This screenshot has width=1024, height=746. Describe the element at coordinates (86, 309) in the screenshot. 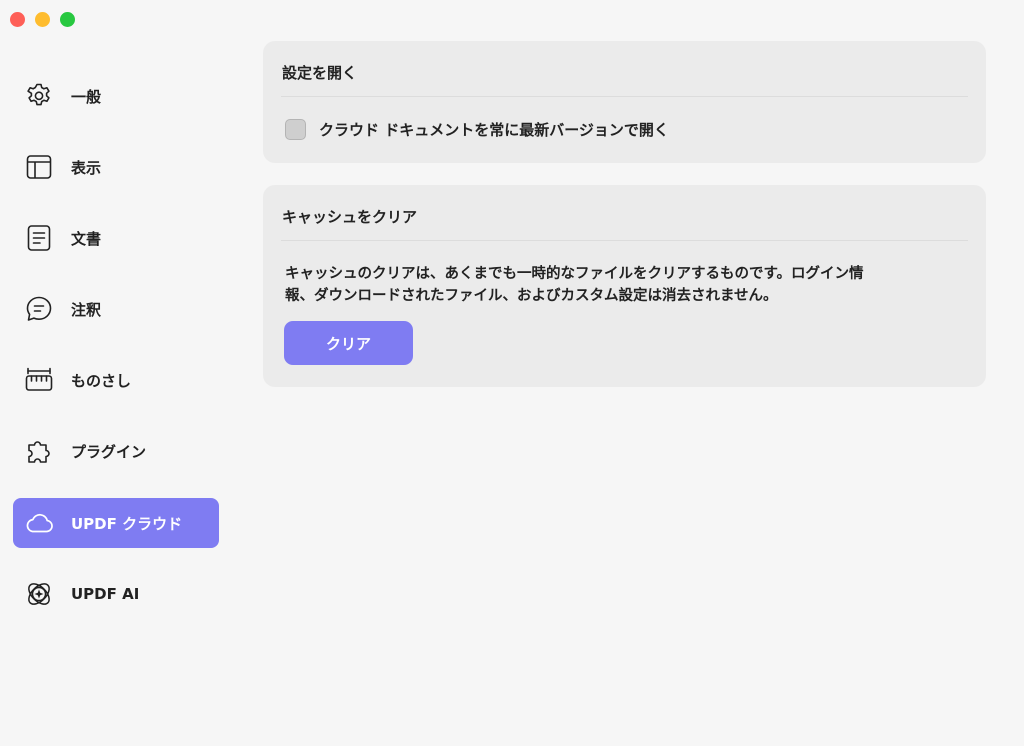

I see `sidebar-item-label: 注釈` at that location.